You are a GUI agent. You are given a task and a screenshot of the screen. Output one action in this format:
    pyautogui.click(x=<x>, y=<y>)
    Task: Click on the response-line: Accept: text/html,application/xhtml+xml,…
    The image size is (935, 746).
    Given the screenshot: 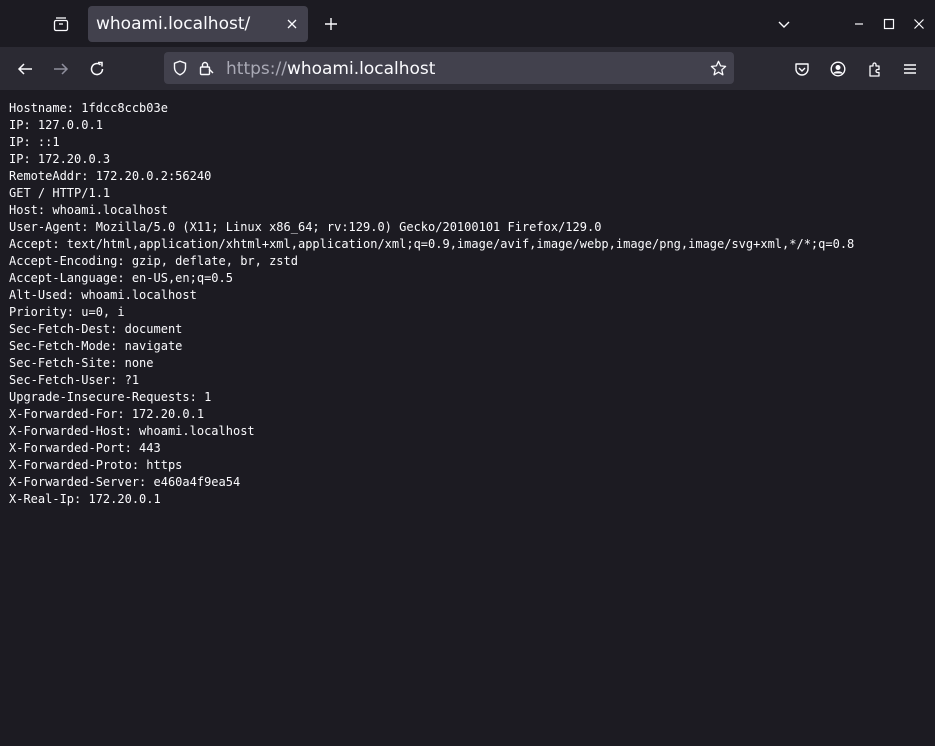 What is the action you would take?
    pyautogui.click(x=432, y=244)
    